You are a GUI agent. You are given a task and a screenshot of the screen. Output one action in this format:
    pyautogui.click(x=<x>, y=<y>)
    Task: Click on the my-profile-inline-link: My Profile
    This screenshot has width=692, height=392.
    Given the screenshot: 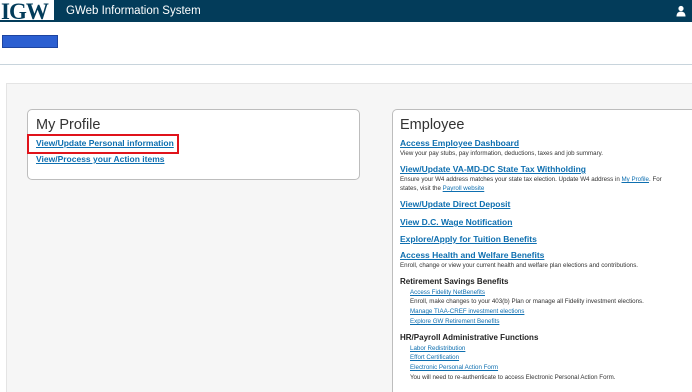 What is the action you would take?
    pyautogui.click(x=635, y=179)
    